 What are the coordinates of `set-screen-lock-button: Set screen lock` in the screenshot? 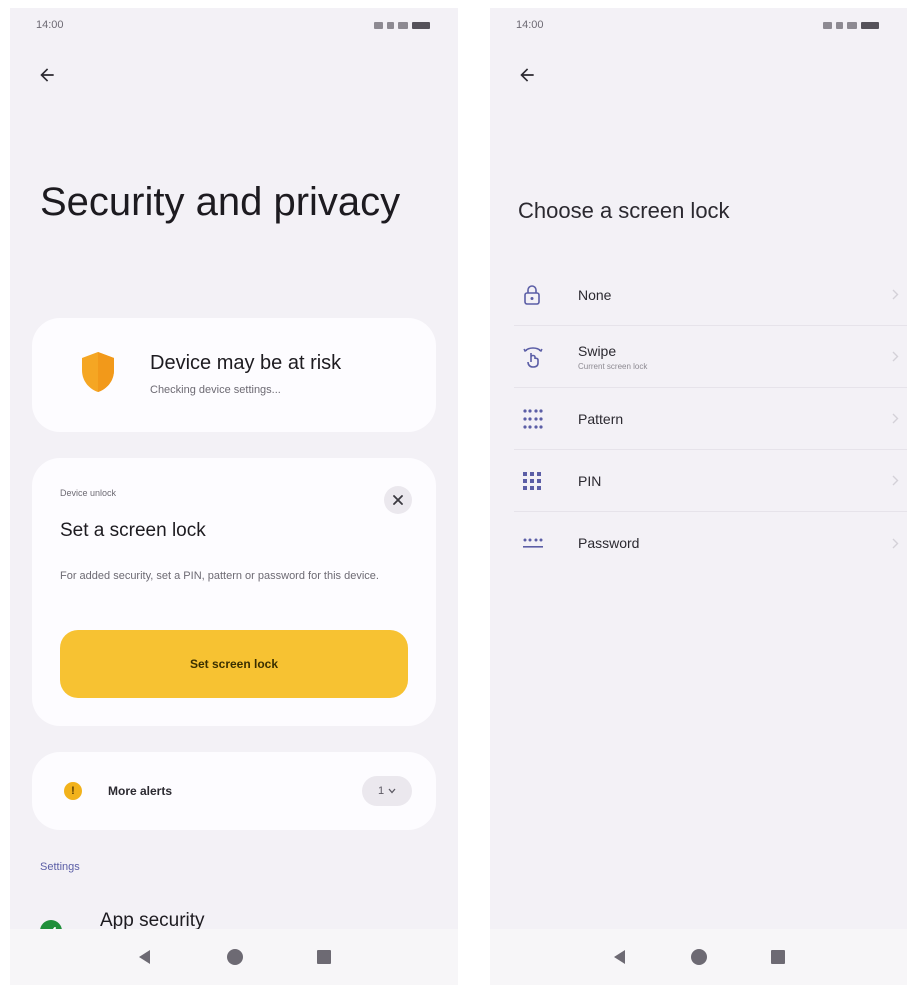 It's located at (234, 664).